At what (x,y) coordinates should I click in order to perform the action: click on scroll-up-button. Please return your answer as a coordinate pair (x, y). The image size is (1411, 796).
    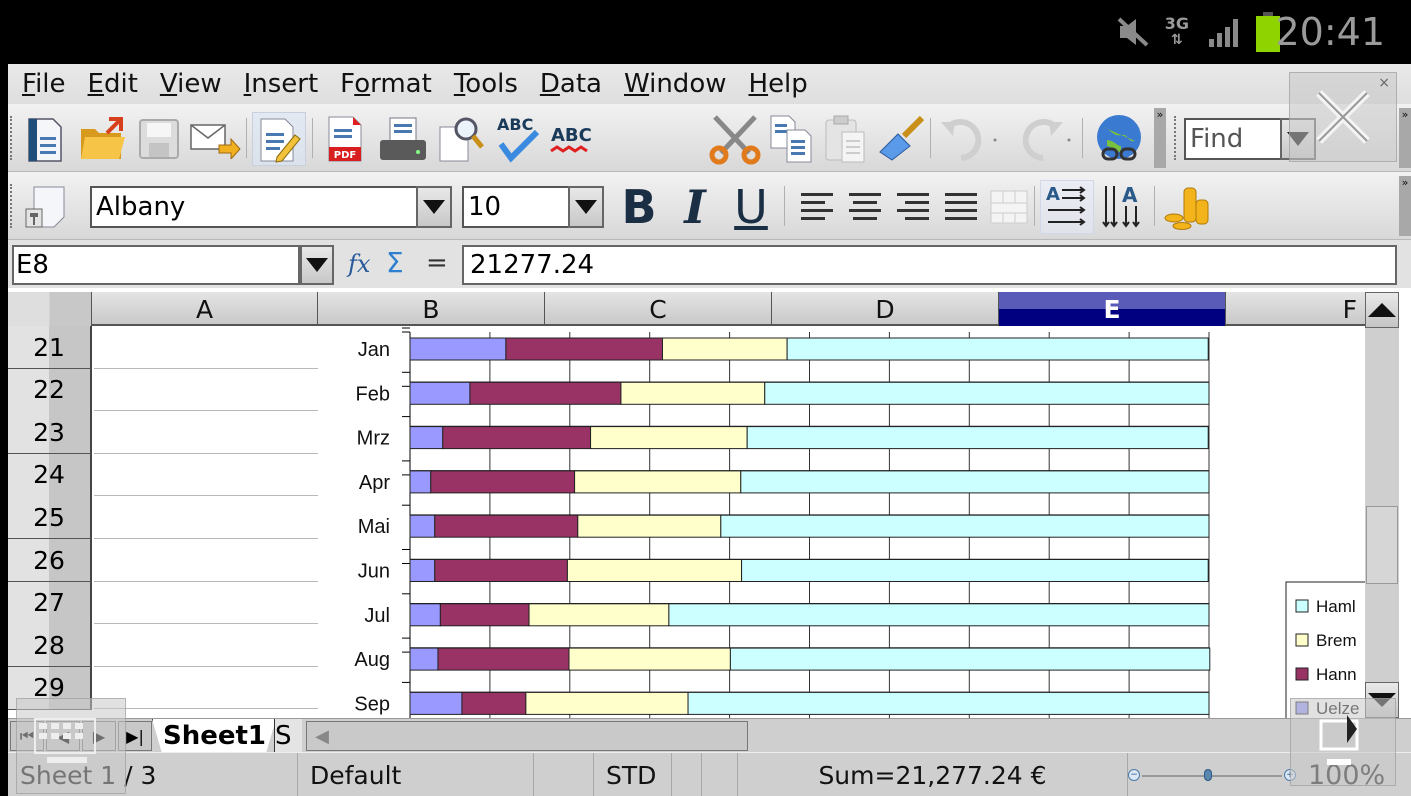
    Looking at the image, I should click on (1382, 310).